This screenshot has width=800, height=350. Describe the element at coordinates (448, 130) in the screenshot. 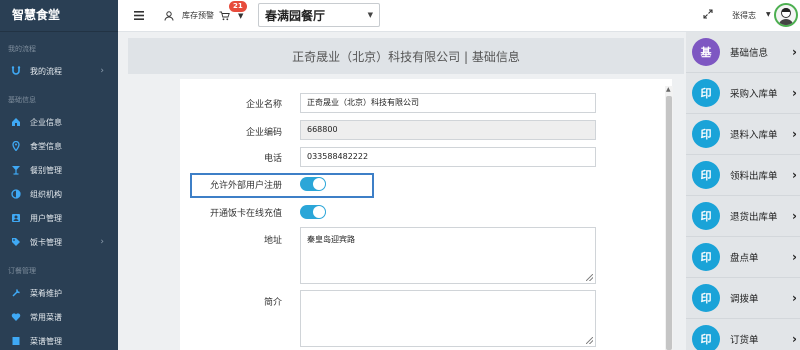

I see `company-code-input: 668800` at that location.